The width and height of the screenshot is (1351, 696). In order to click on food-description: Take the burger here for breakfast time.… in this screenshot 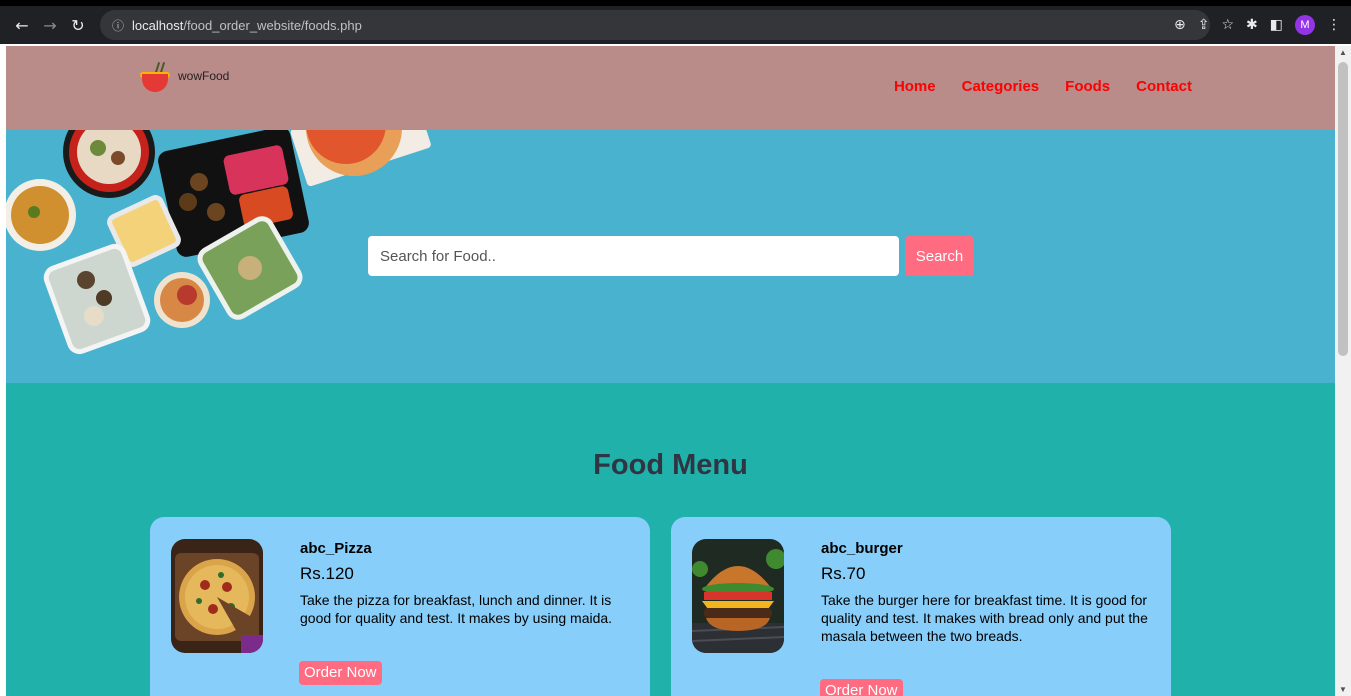, I will do `click(984, 618)`.